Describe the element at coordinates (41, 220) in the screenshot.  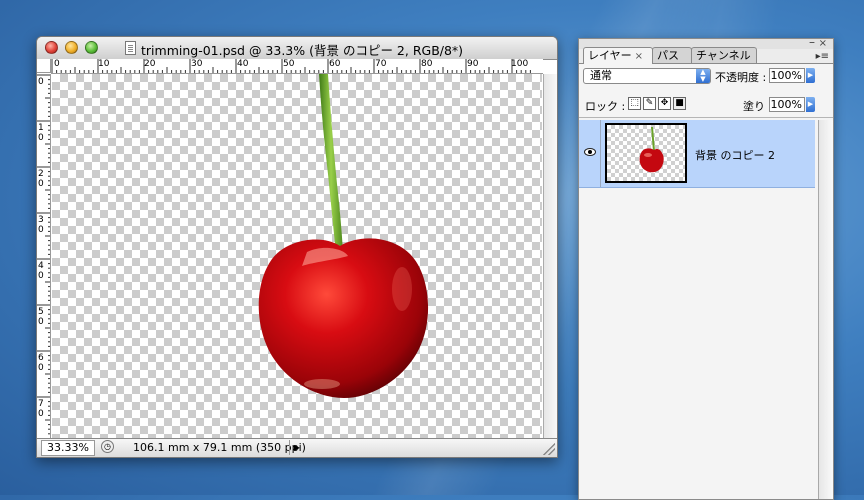
I see `ruler-label: 3` at that location.